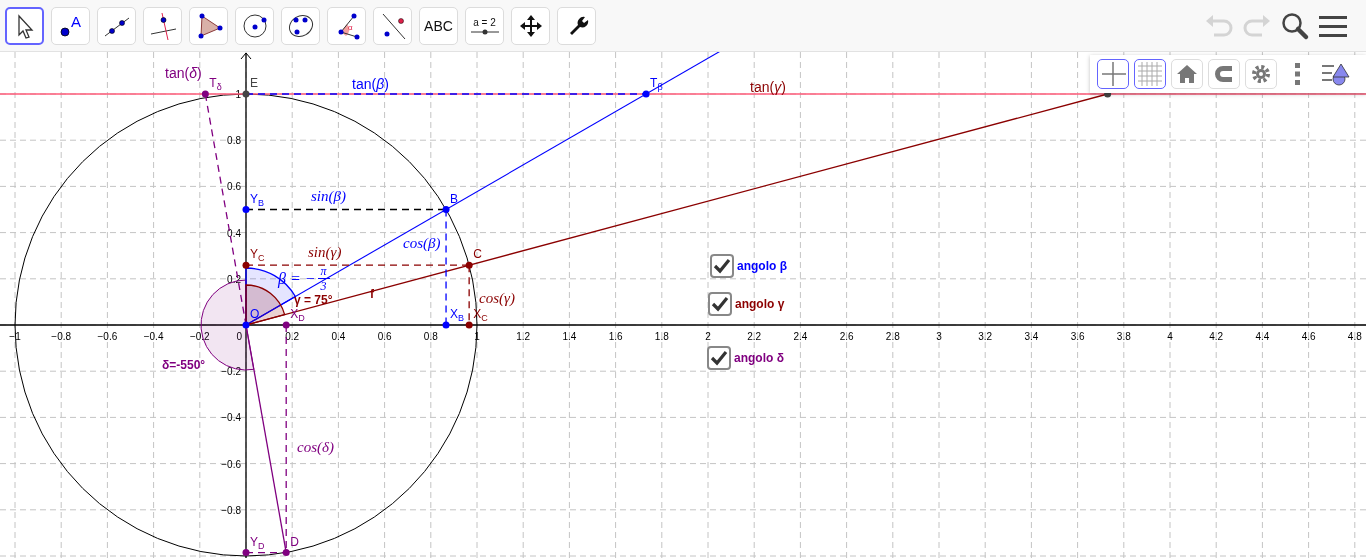 The height and width of the screenshot is (558, 1366). Describe the element at coordinates (1295, 25) in the screenshot. I see `search-icon` at that location.